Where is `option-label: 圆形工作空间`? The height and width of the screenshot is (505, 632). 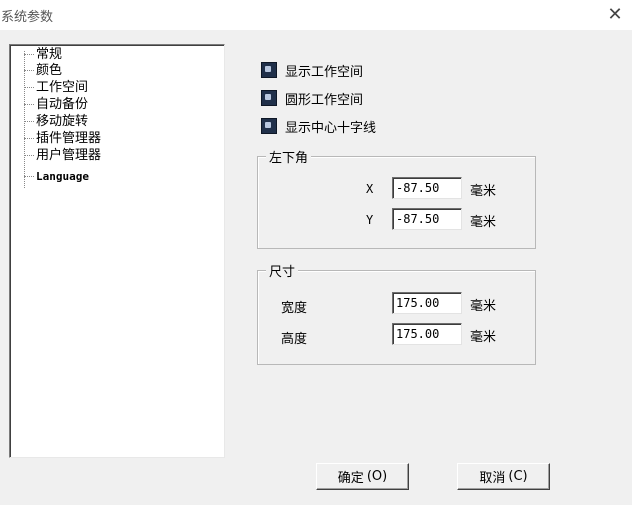 option-label: 圆形工作空间 is located at coordinates (324, 100).